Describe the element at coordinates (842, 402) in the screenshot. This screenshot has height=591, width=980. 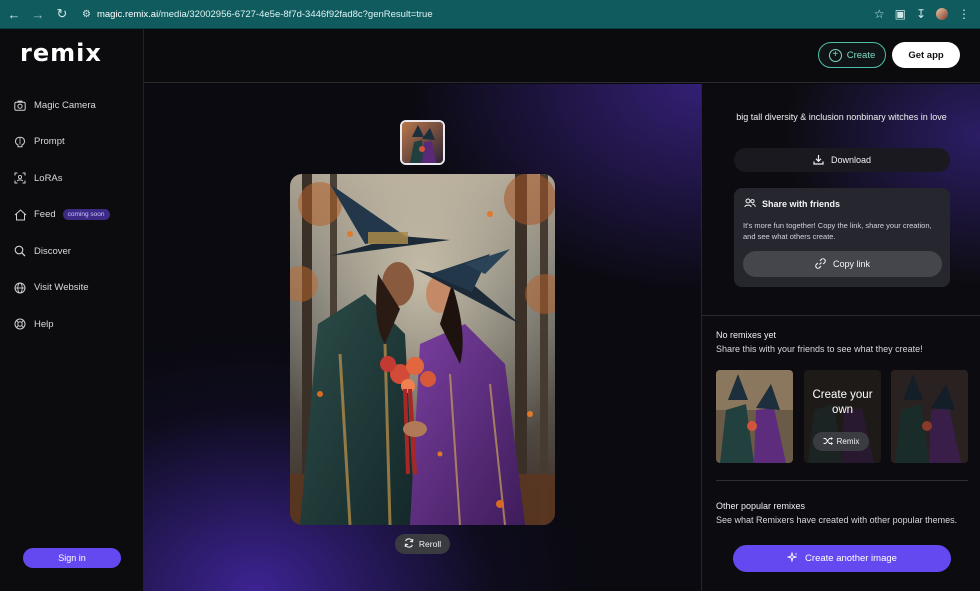
I see `create-your-own-text: Create your own` at that location.